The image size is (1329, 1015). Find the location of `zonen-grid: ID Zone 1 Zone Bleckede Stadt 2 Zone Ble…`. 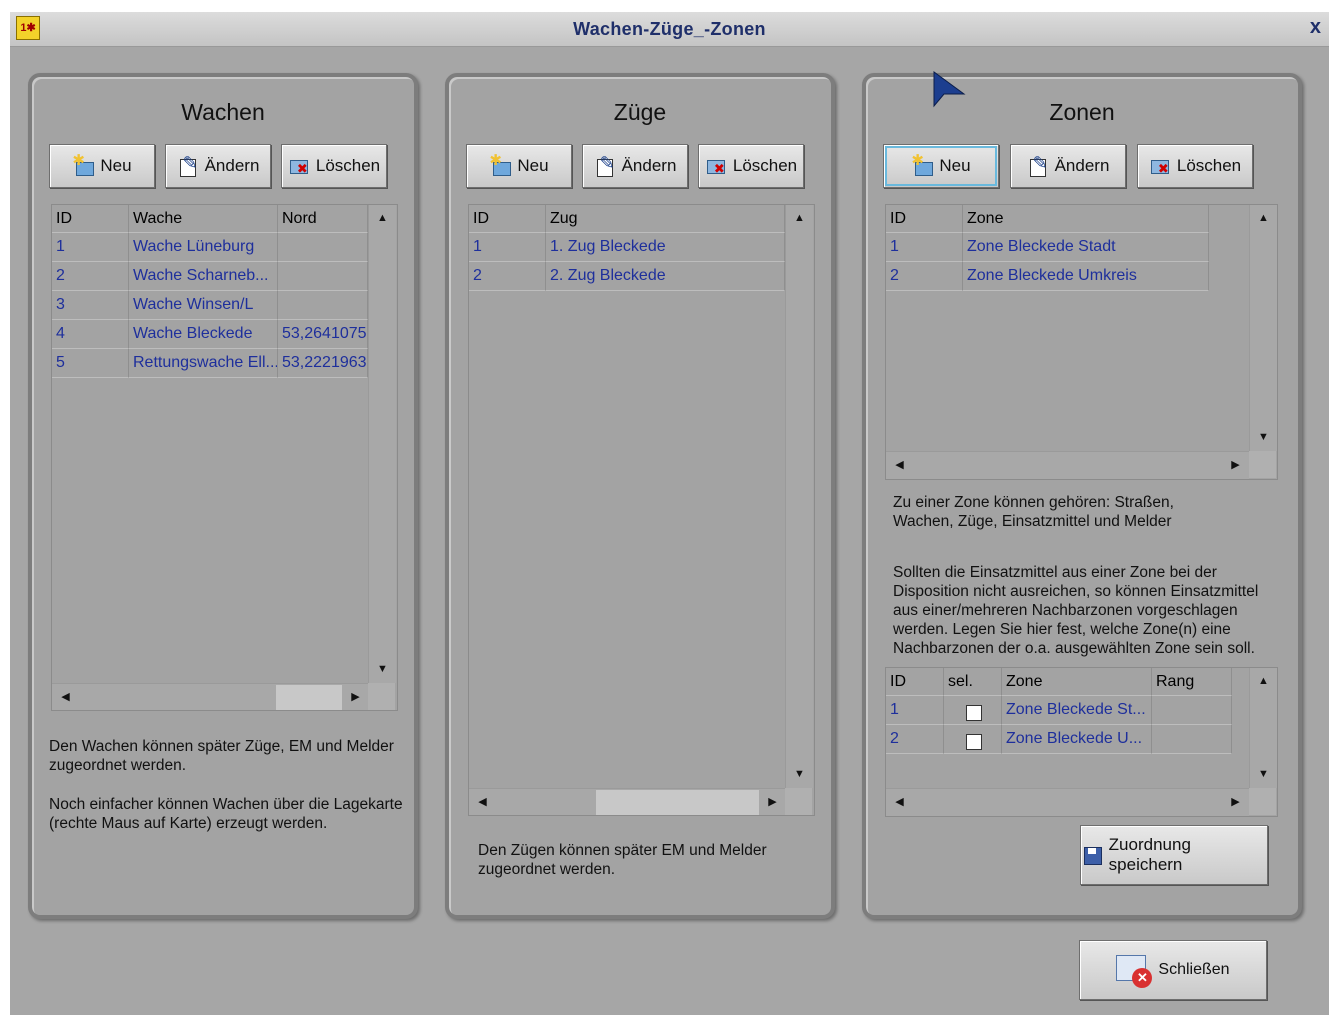

zonen-grid: ID Zone 1 Zone Bleckede Stadt 2 Zone Ble… is located at coordinates (1081, 342).